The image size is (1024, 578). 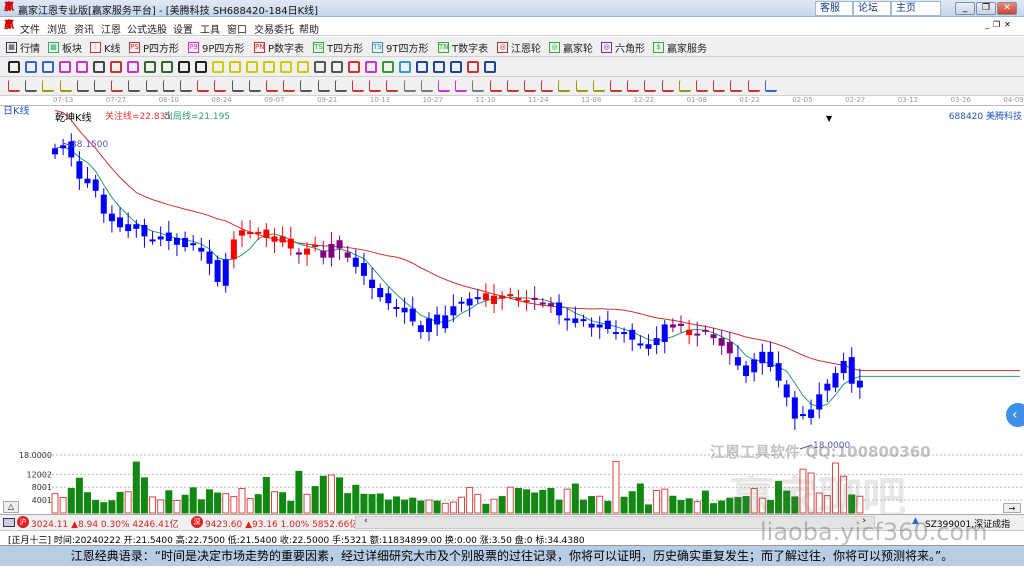 What do you see at coordinates (1012, 508) in the screenshot?
I see `scroll-right-button: →` at bounding box center [1012, 508].